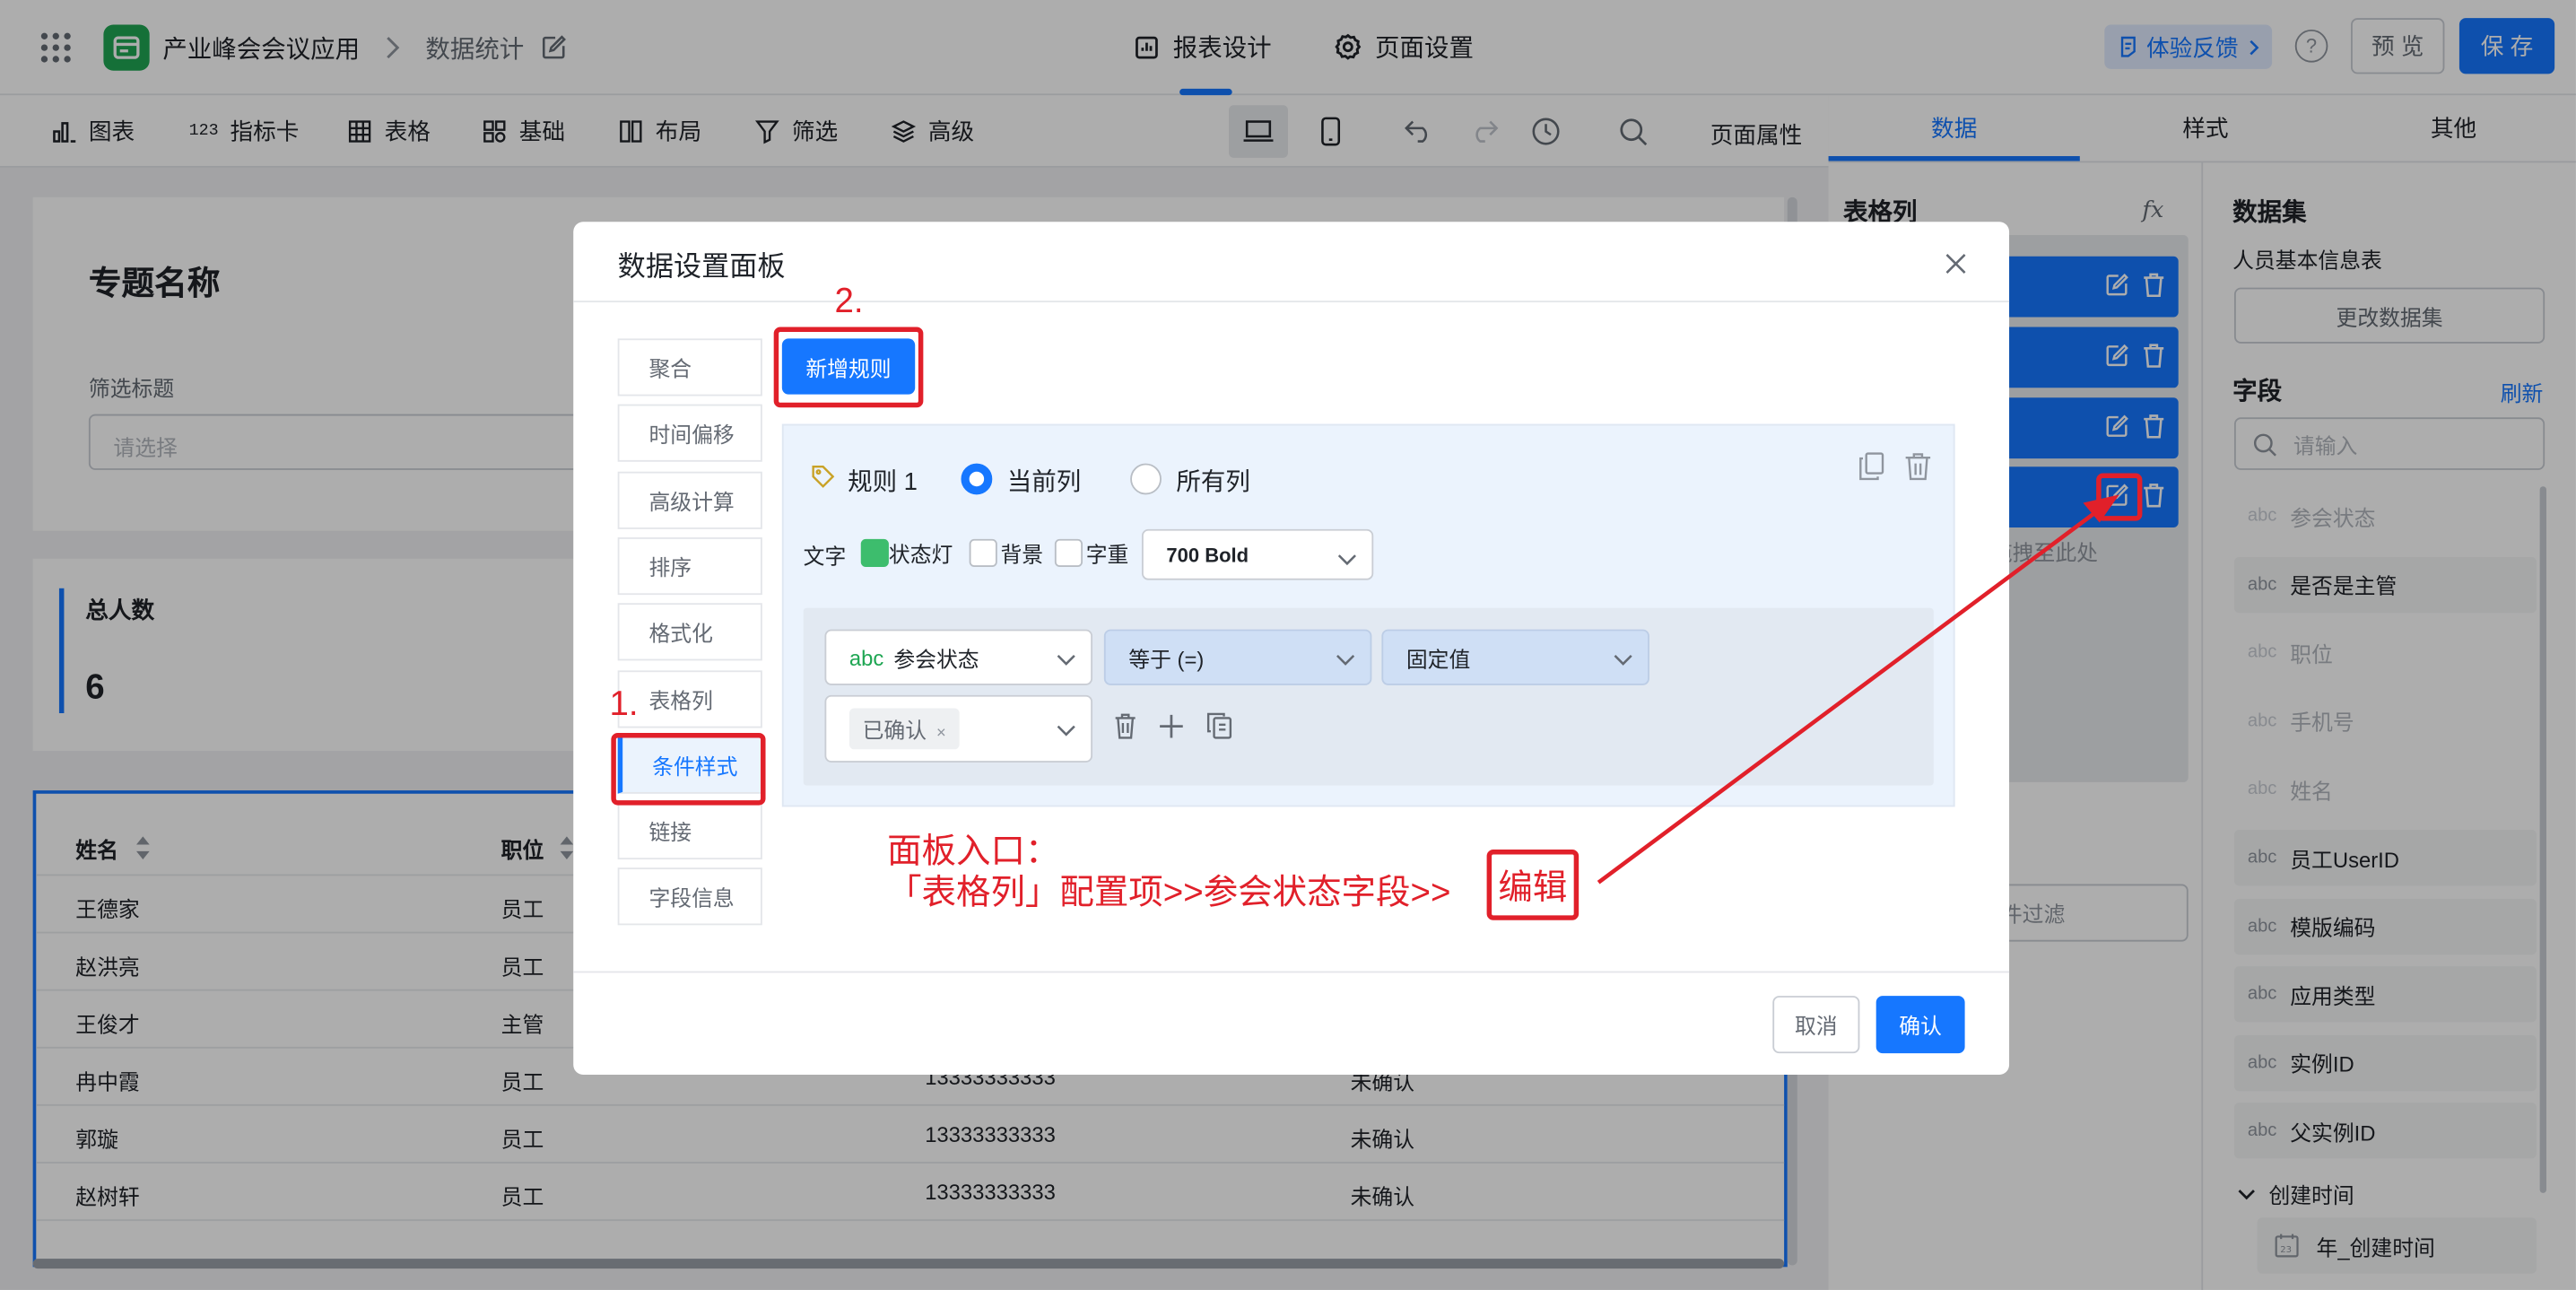 This screenshot has height=1290, width=2576. What do you see at coordinates (1858, 689) in the screenshot?
I see `annotation-arrow` at bounding box center [1858, 689].